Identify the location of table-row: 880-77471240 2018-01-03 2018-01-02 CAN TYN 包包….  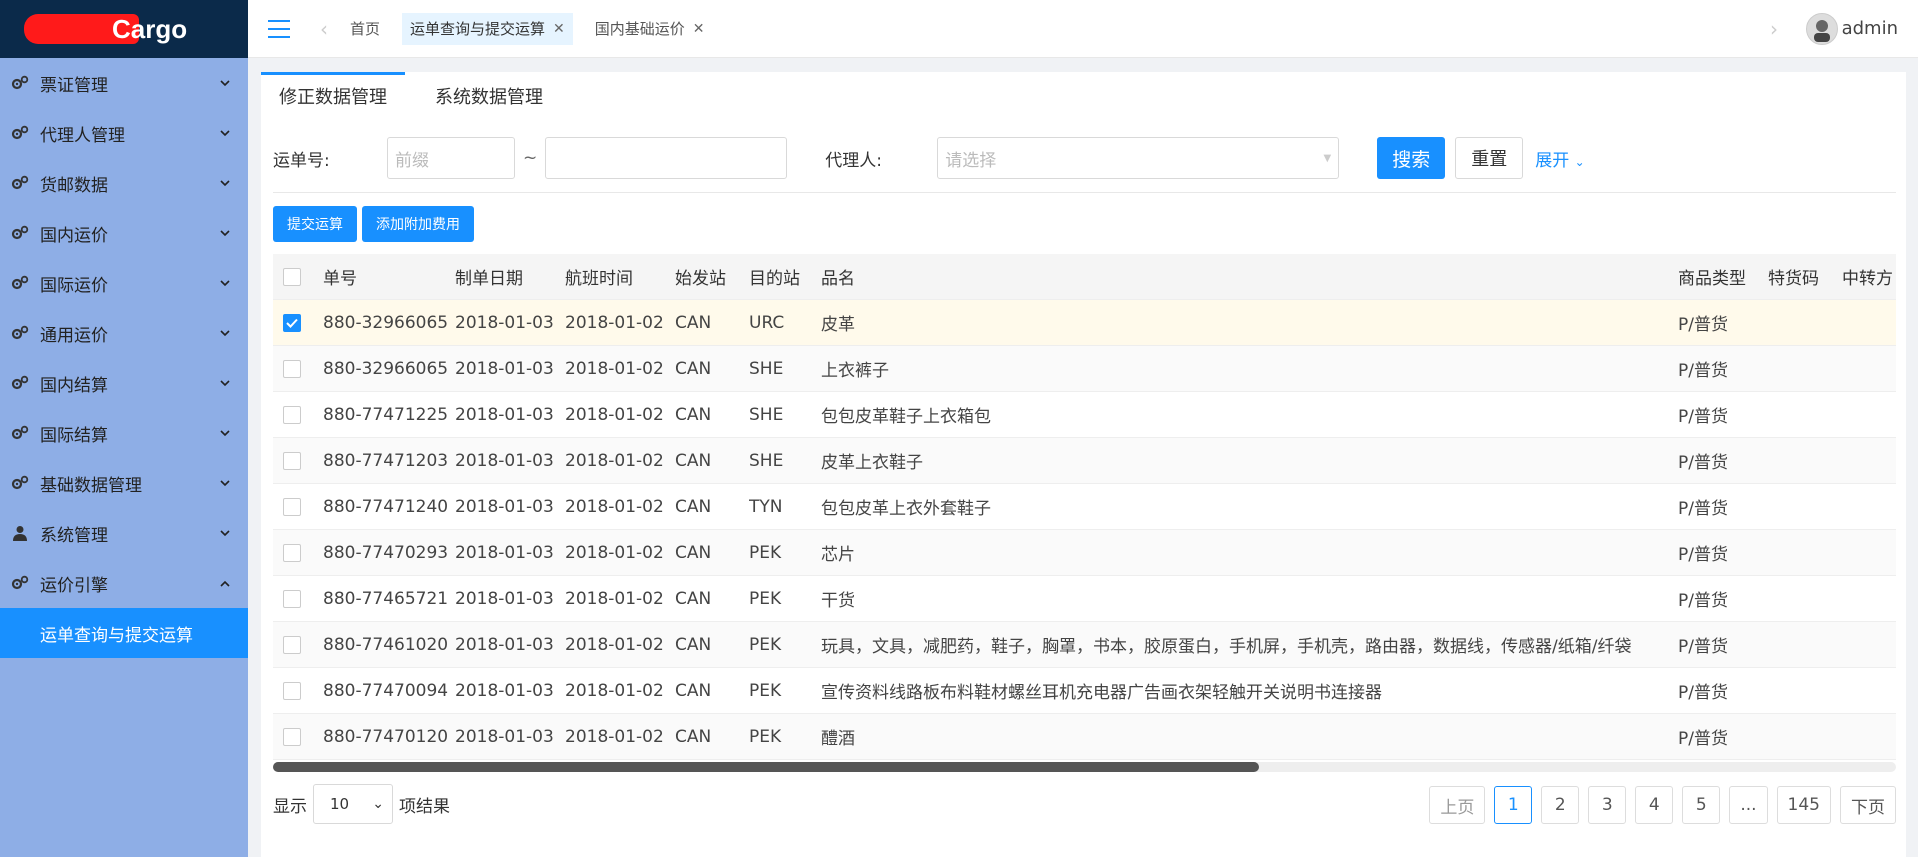
(1084, 507).